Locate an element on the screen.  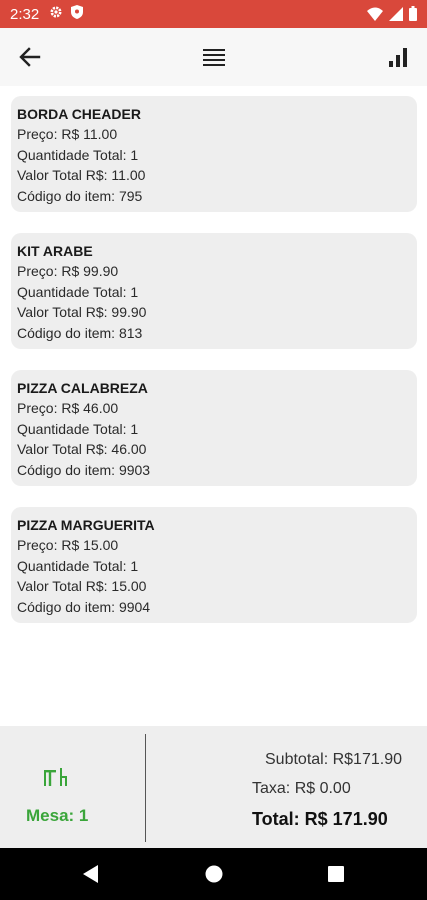
toolbar is located at coordinates (213, 57).